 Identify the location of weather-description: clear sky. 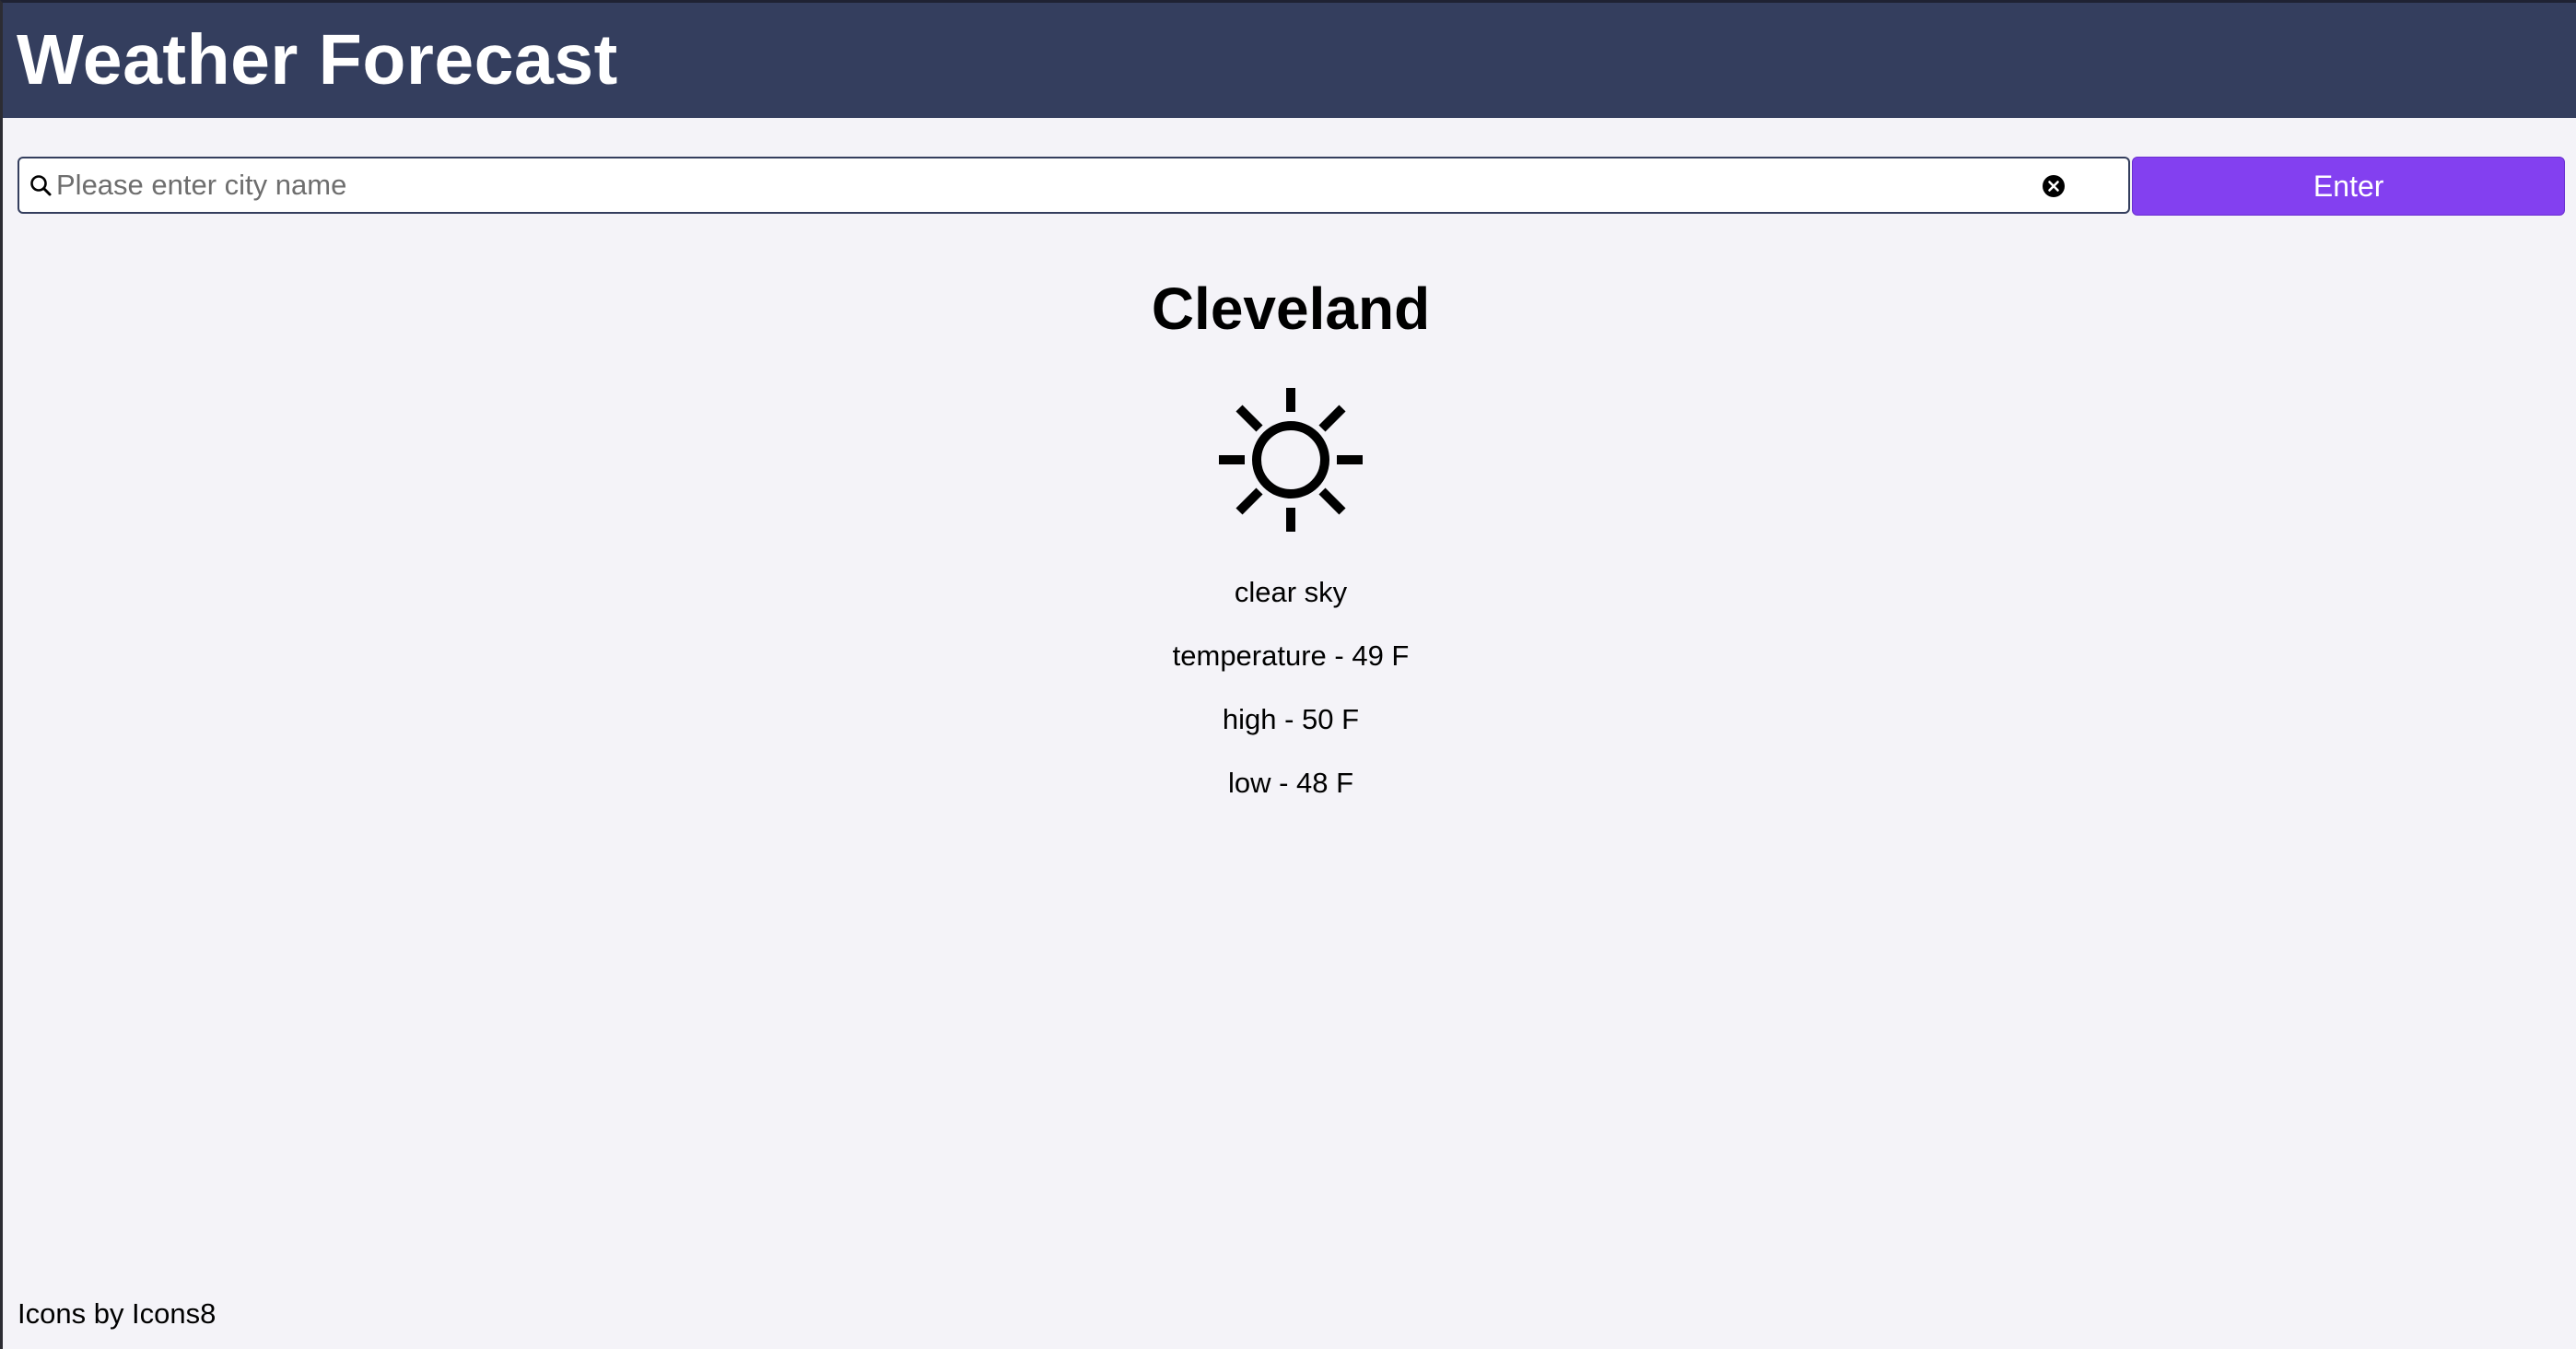
(1291, 592).